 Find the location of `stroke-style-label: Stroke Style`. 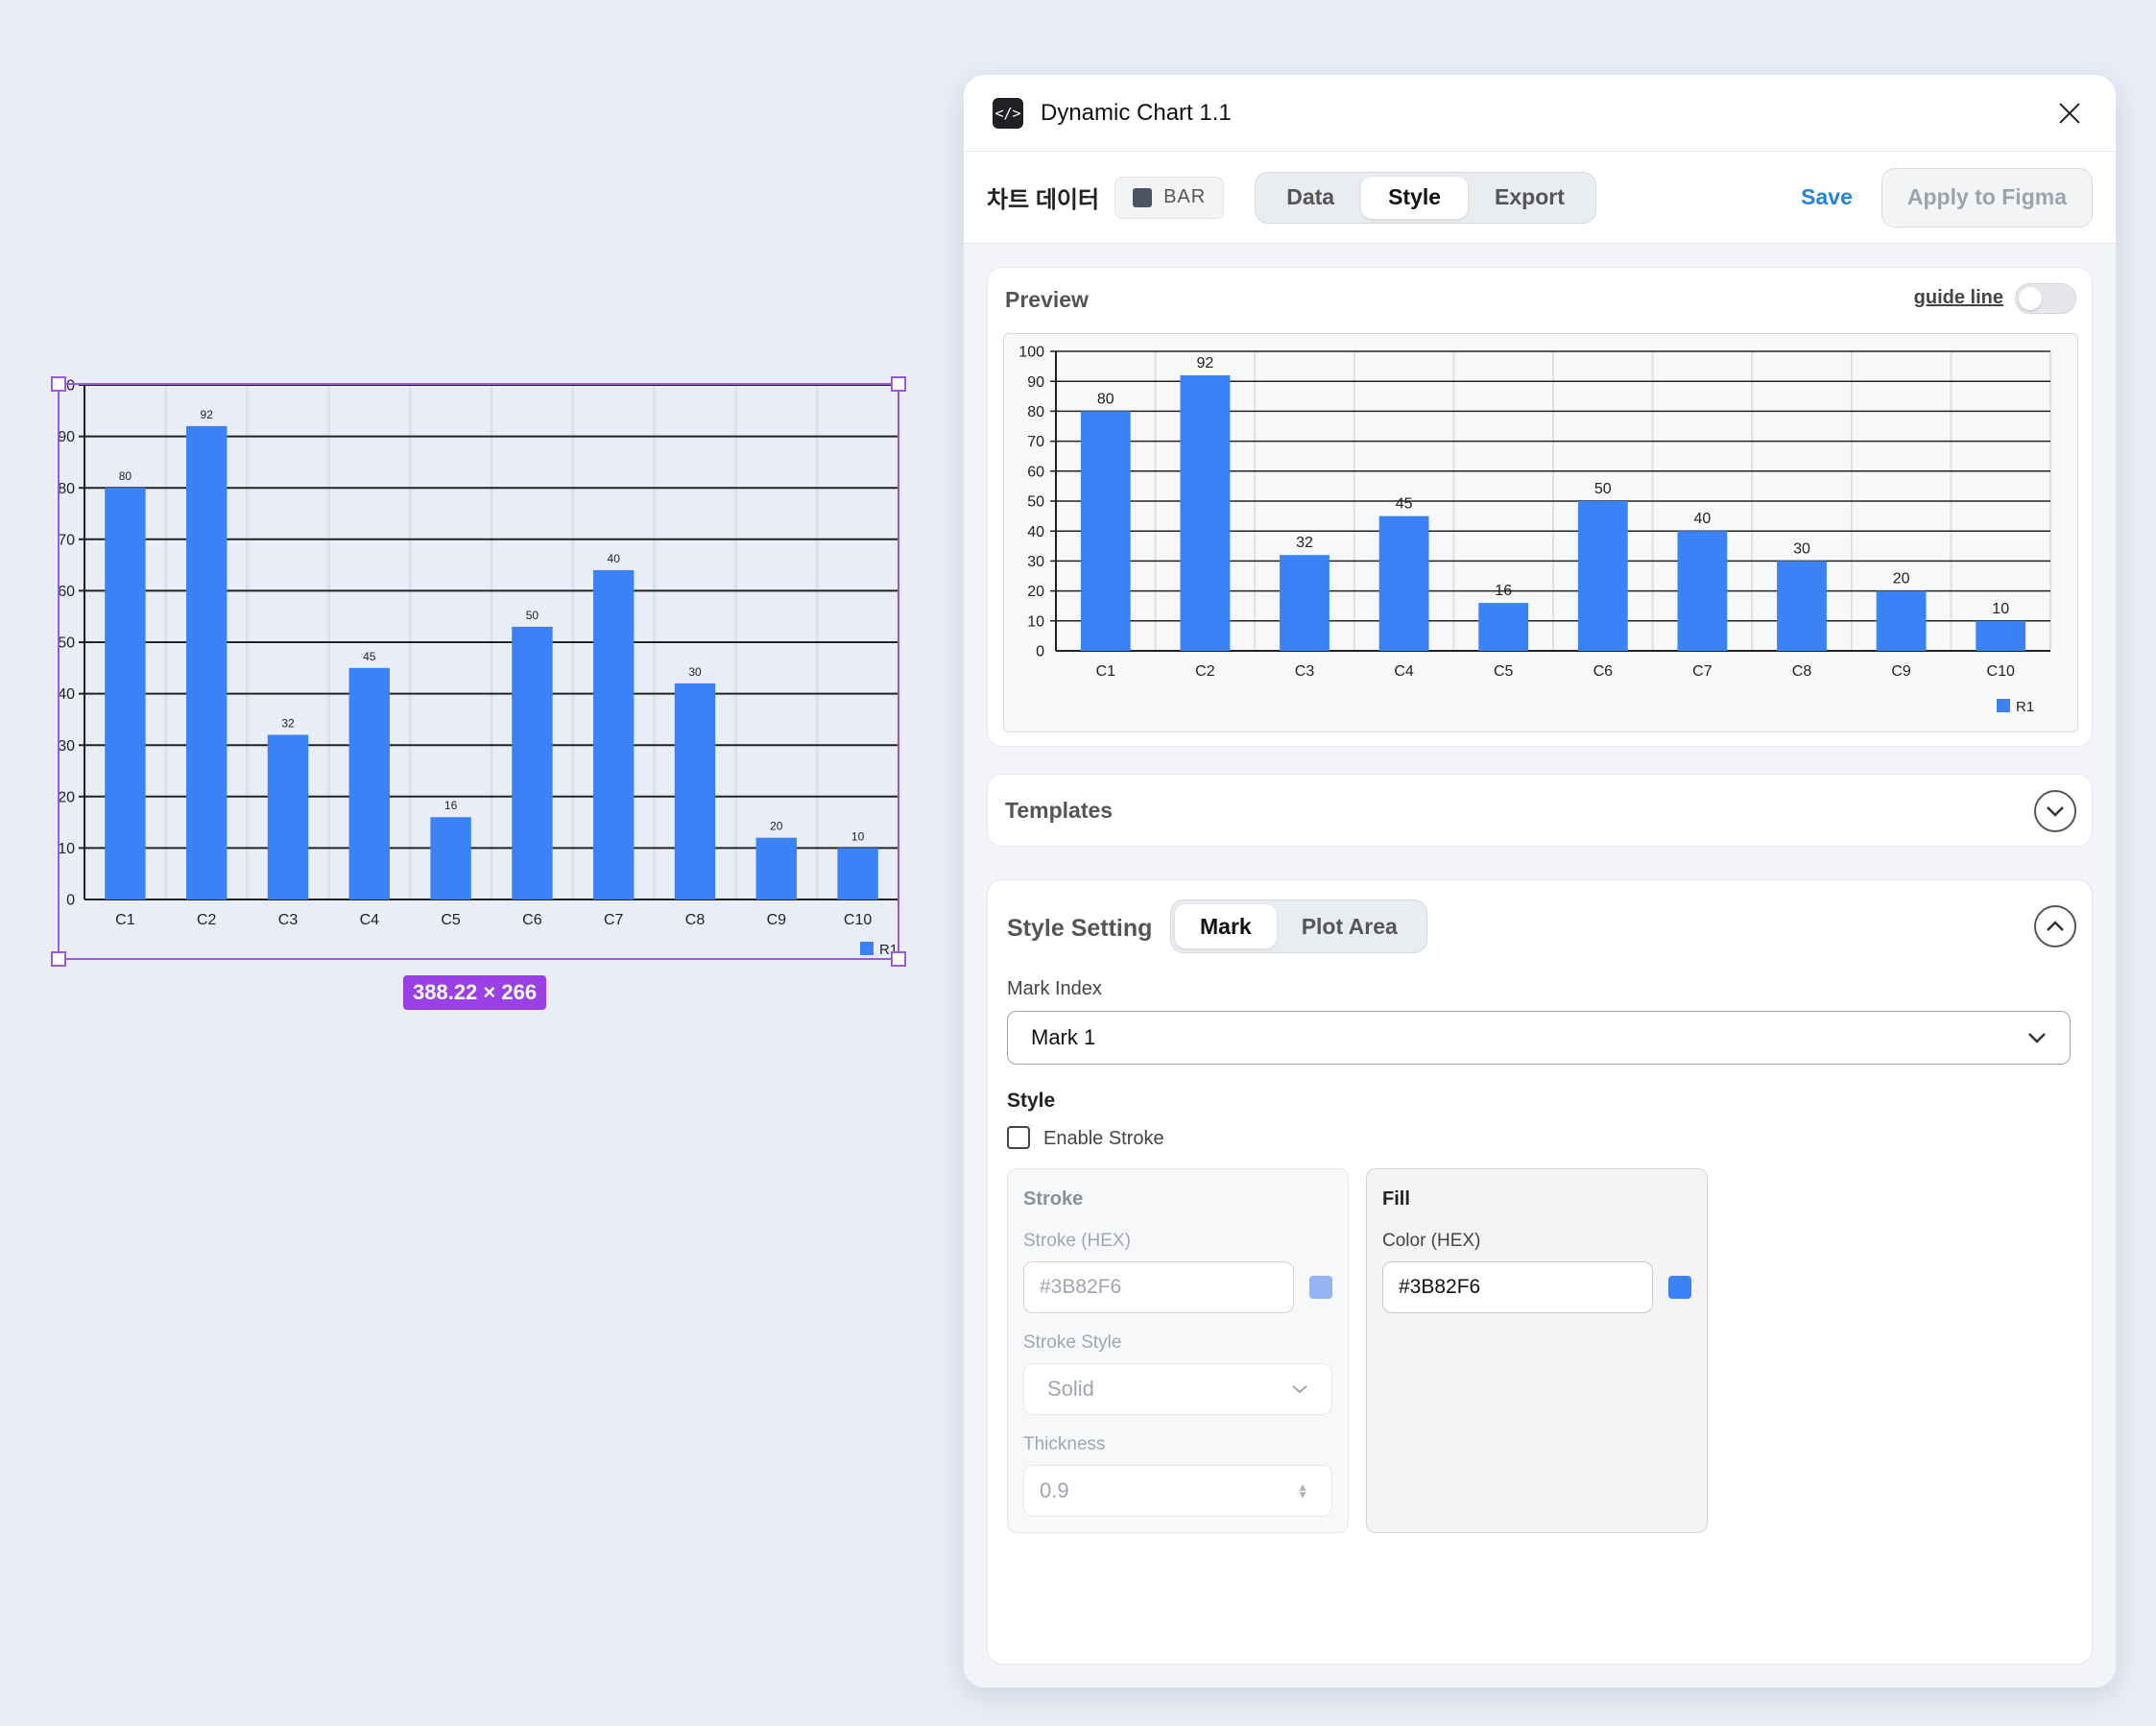

stroke-style-label: Stroke Style is located at coordinates (1072, 1342).